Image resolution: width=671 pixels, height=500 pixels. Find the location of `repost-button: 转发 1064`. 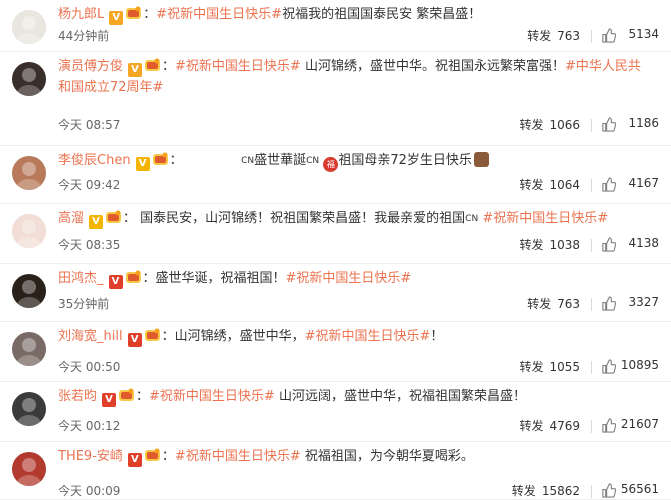

repost-button: 转发 1064 is located at coordinates (549, 184).